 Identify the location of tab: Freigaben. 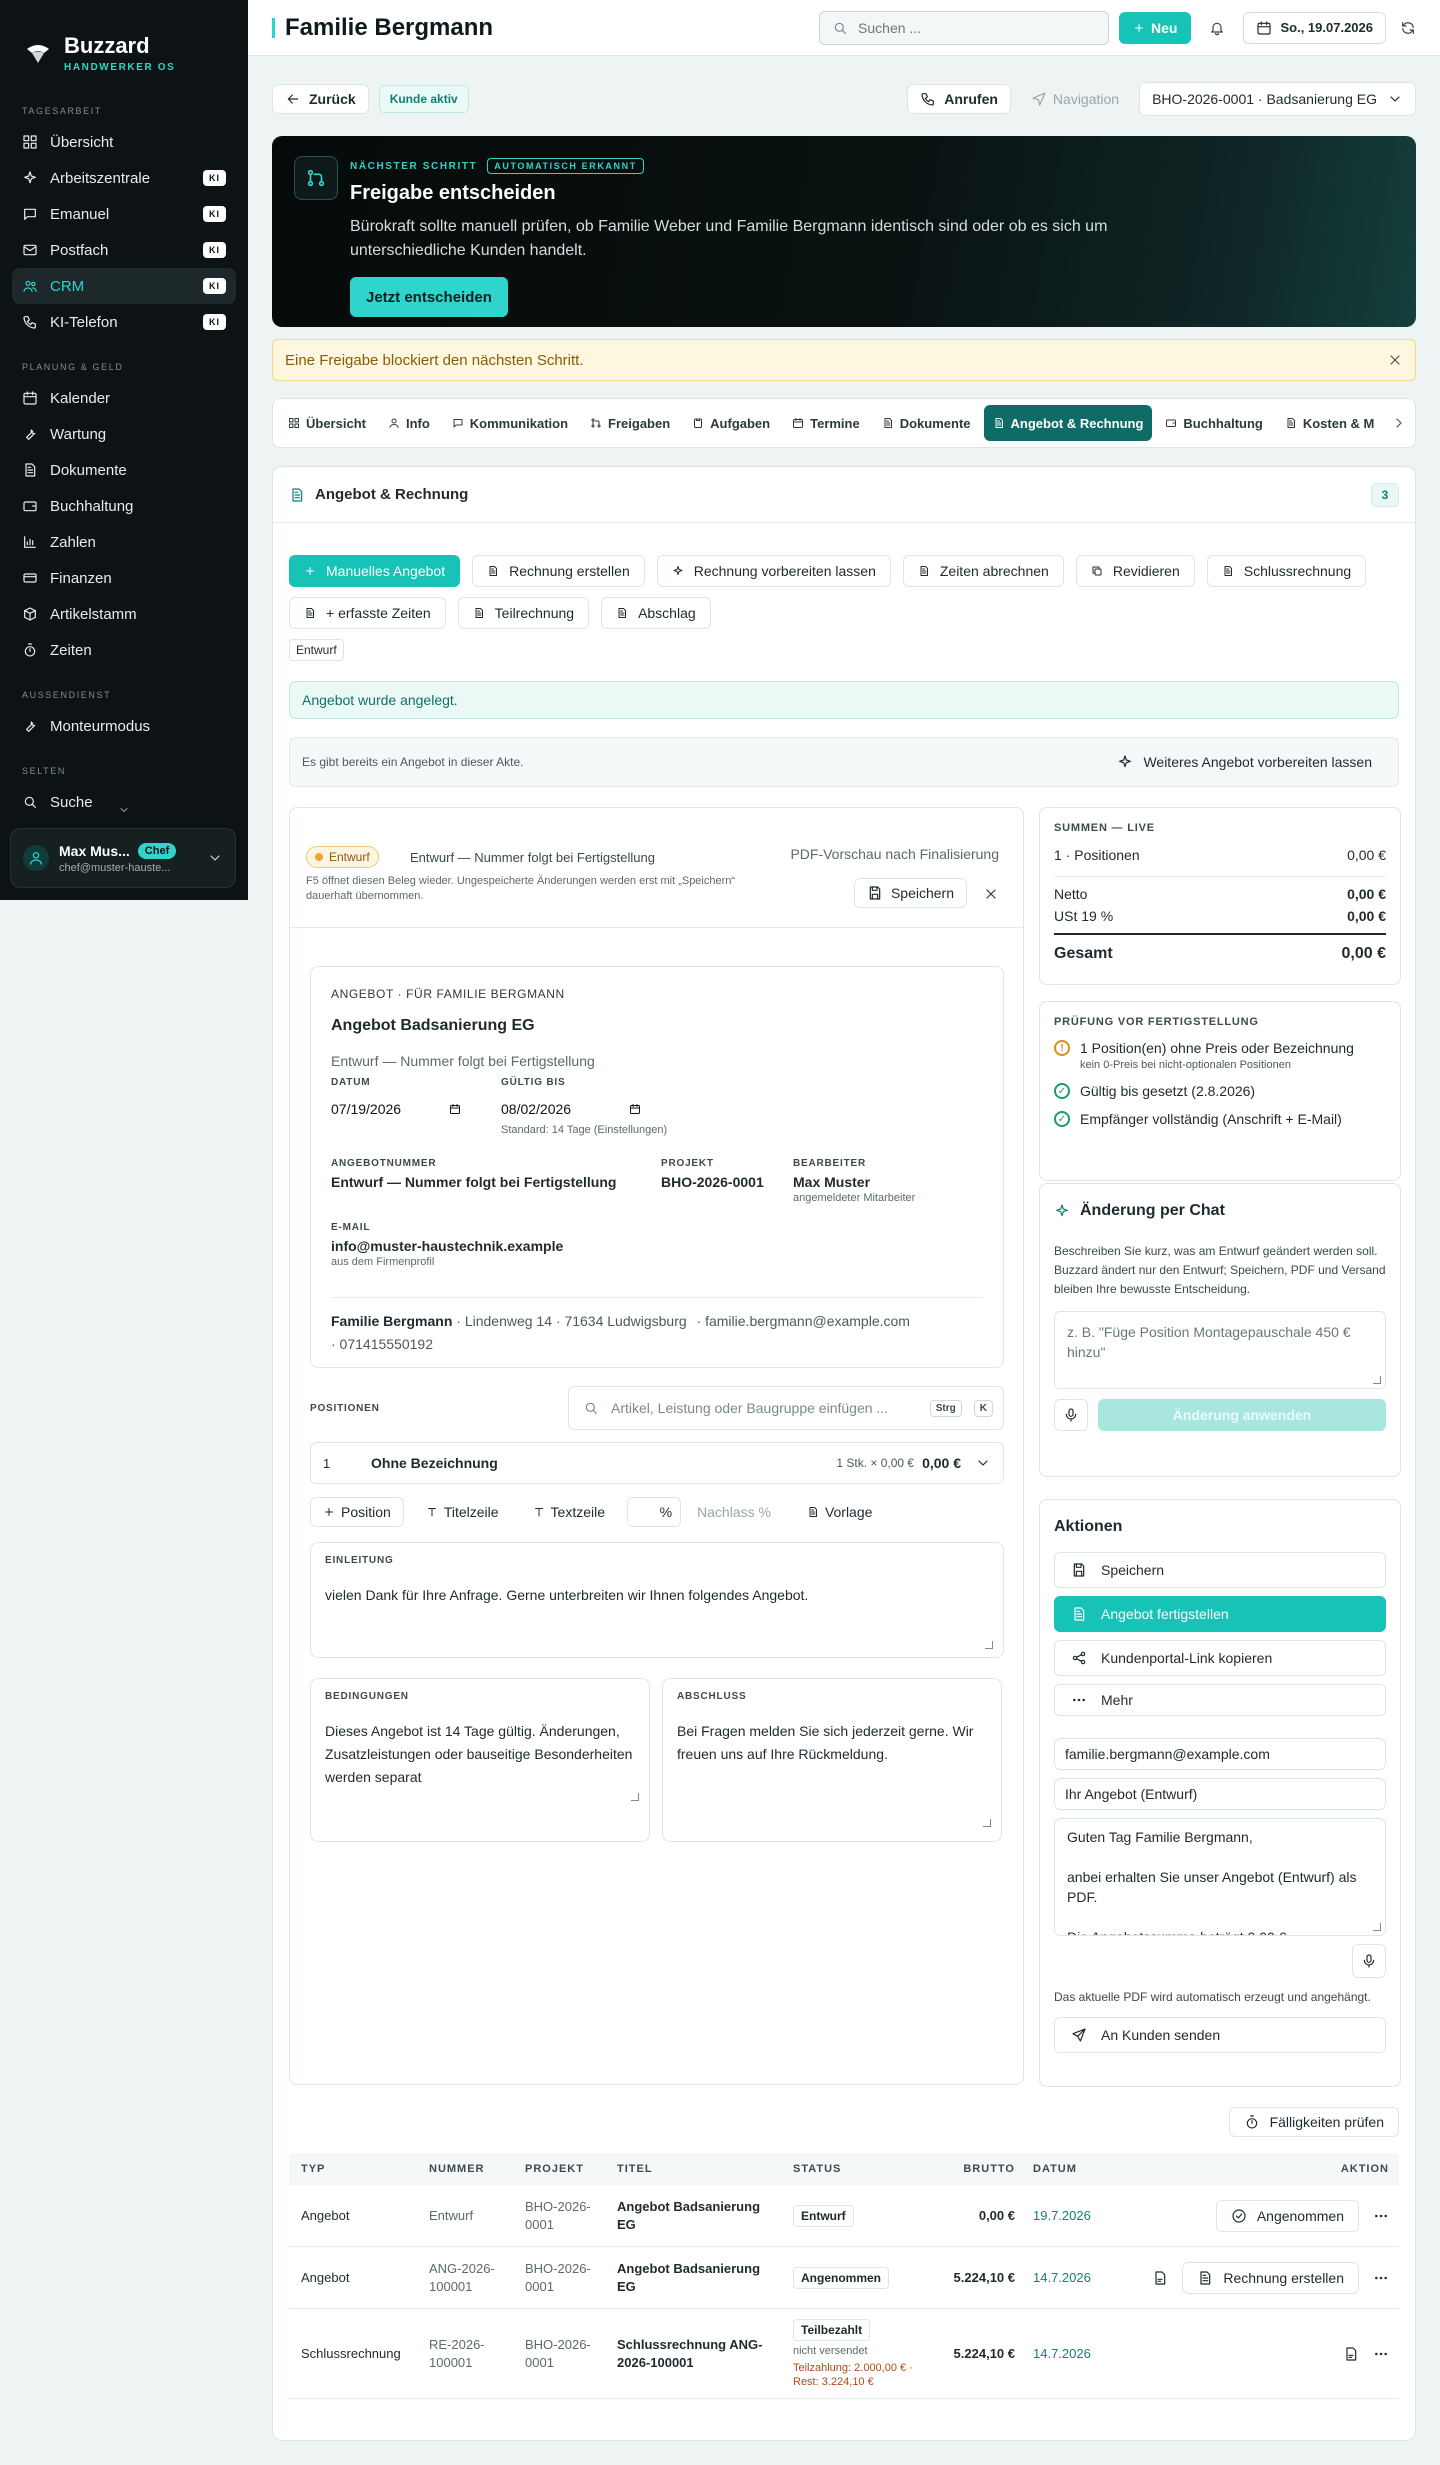
(630, 423).